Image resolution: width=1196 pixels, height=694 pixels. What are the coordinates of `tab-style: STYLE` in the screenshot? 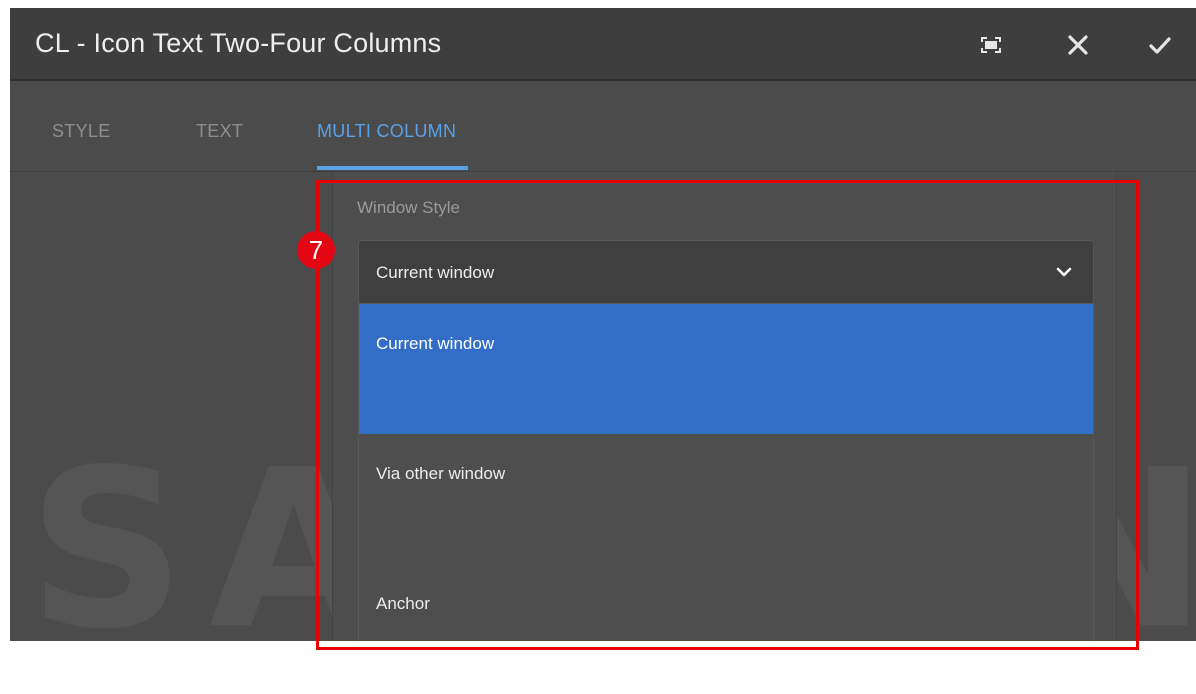 It's located at (81, 131).